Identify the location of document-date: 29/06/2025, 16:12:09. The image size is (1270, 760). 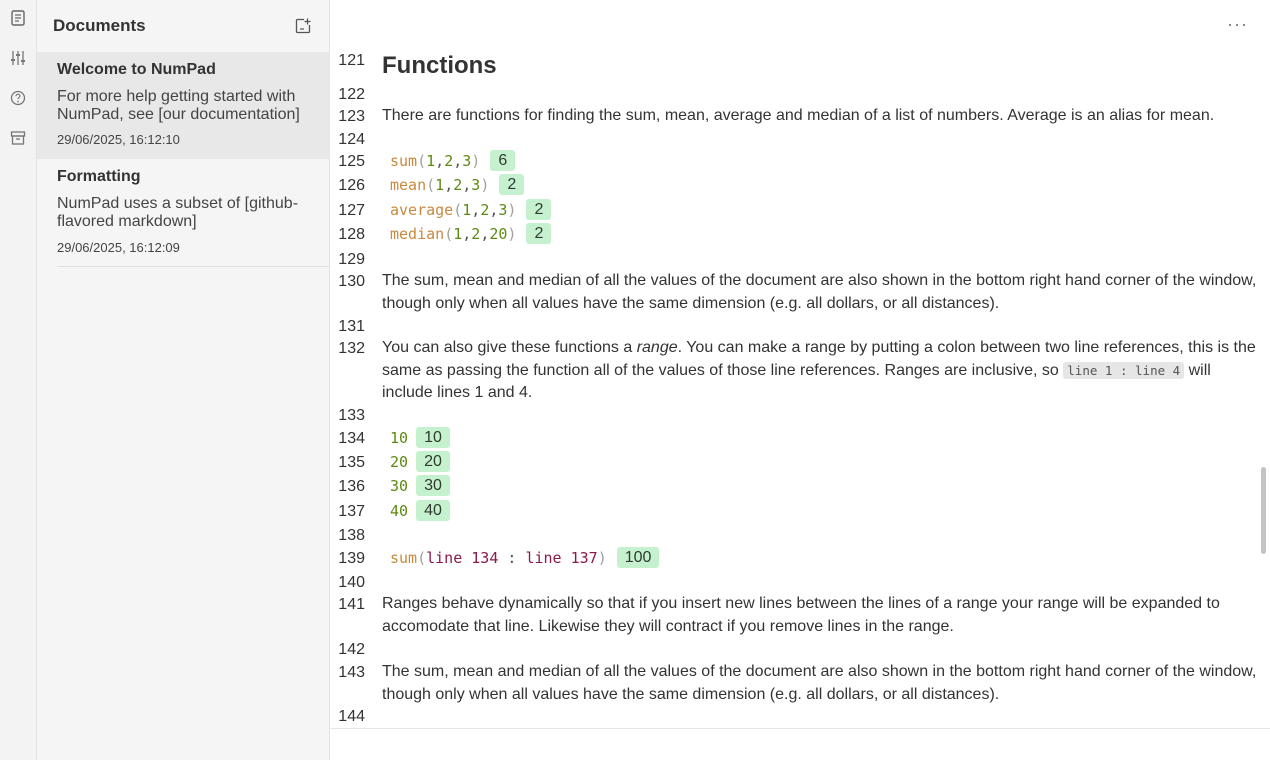
(118, 247).